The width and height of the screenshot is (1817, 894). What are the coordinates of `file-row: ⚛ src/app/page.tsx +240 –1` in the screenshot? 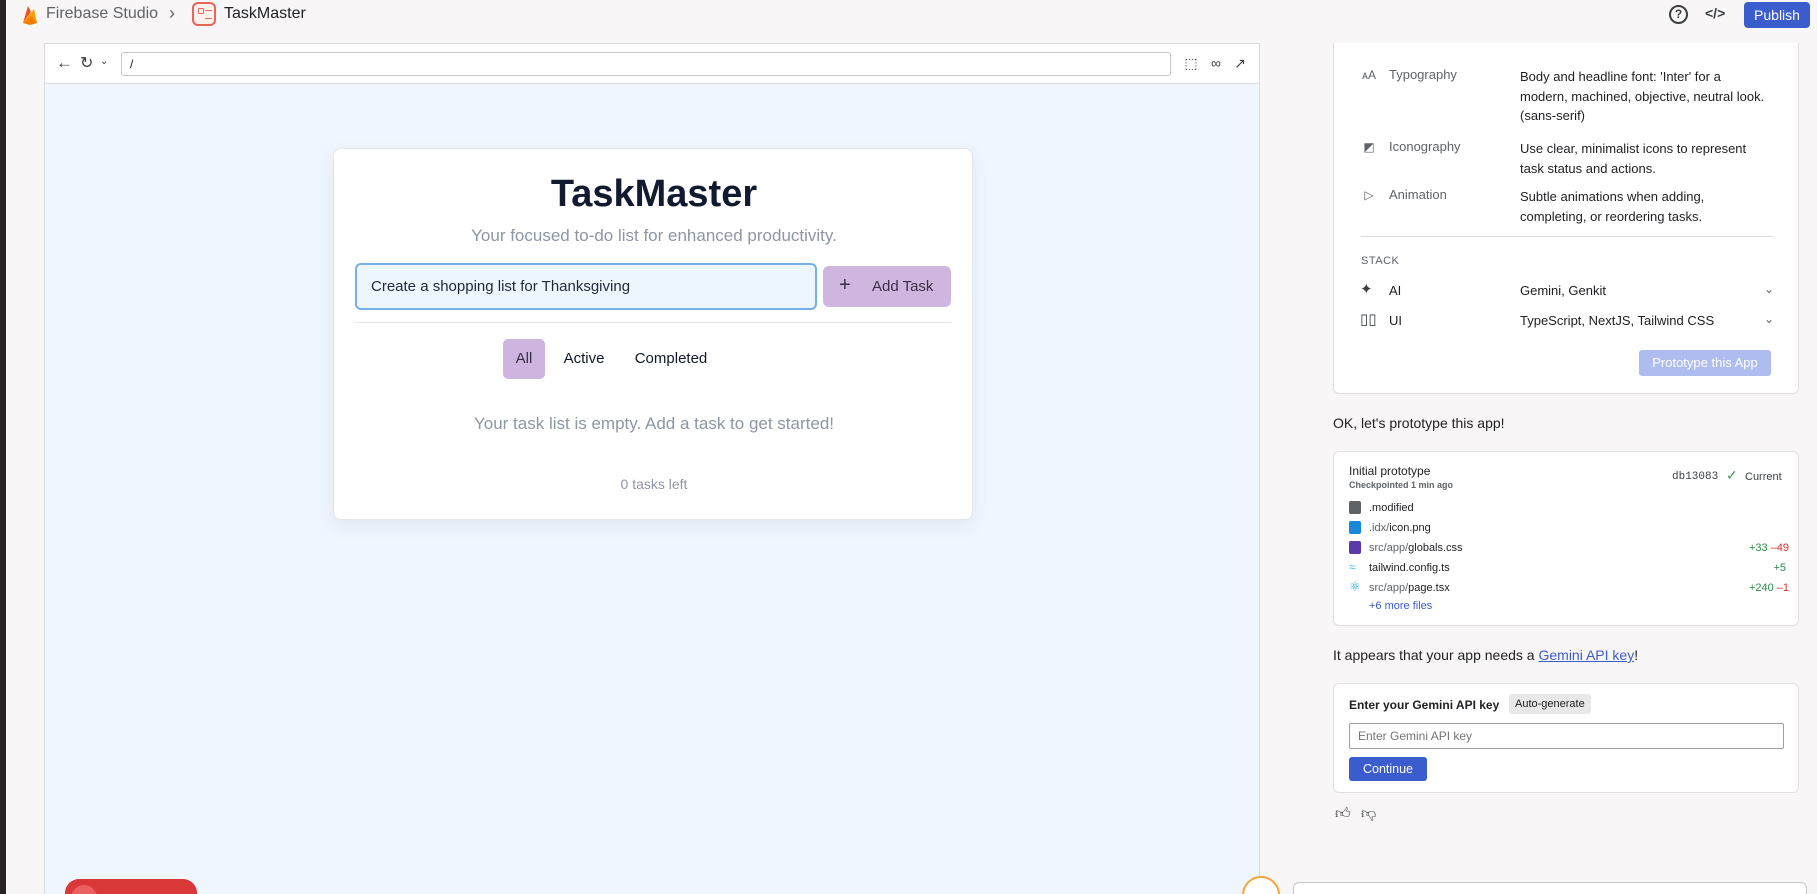 It's located at (1569, 589).